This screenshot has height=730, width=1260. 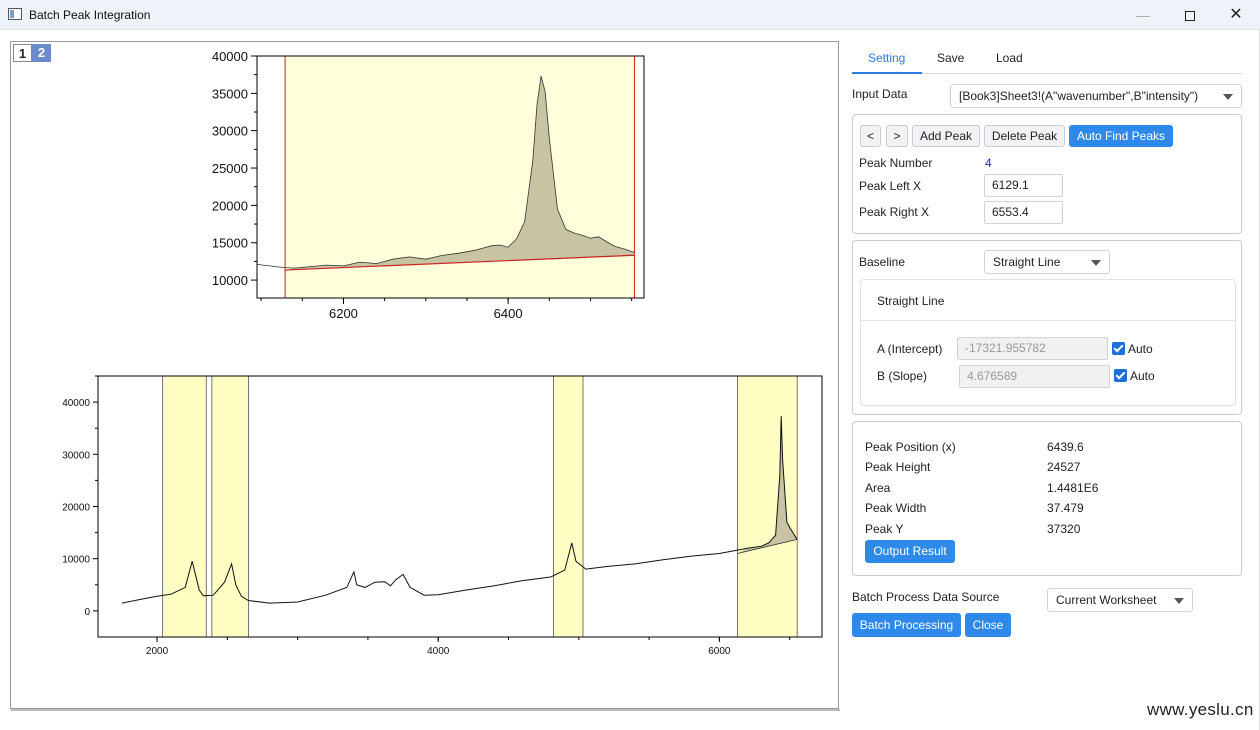 I want to click on slope-input: 4.676589, so click(x=1034, y=376).